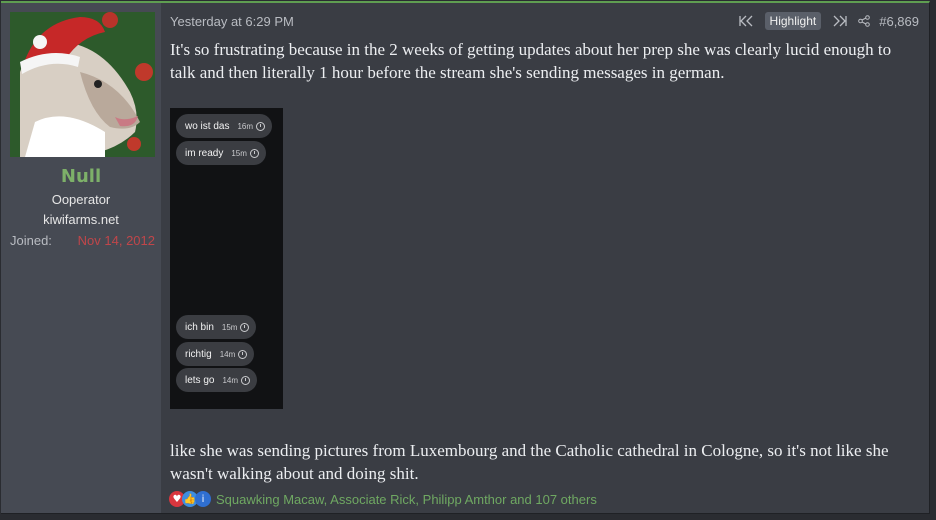  Describe the element at coordinates (828, 21) in the screenshot. I see `post-attribution: Highlight #6,869` at that location.